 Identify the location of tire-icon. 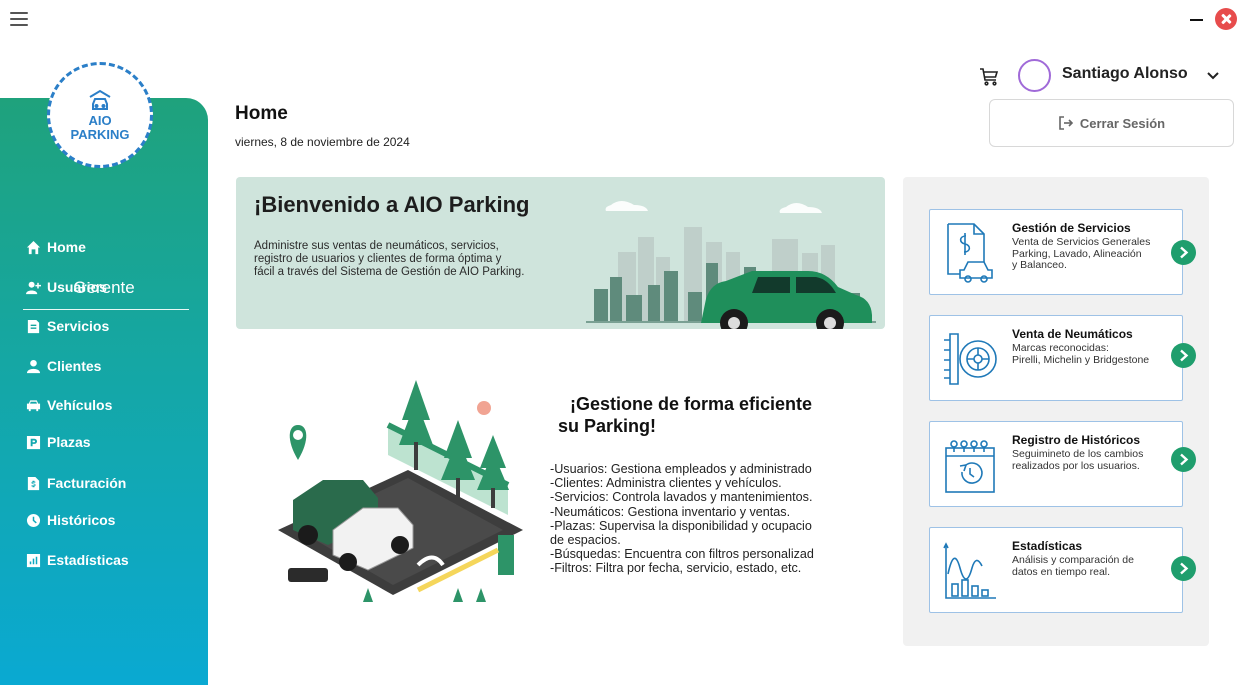
(970, 359).